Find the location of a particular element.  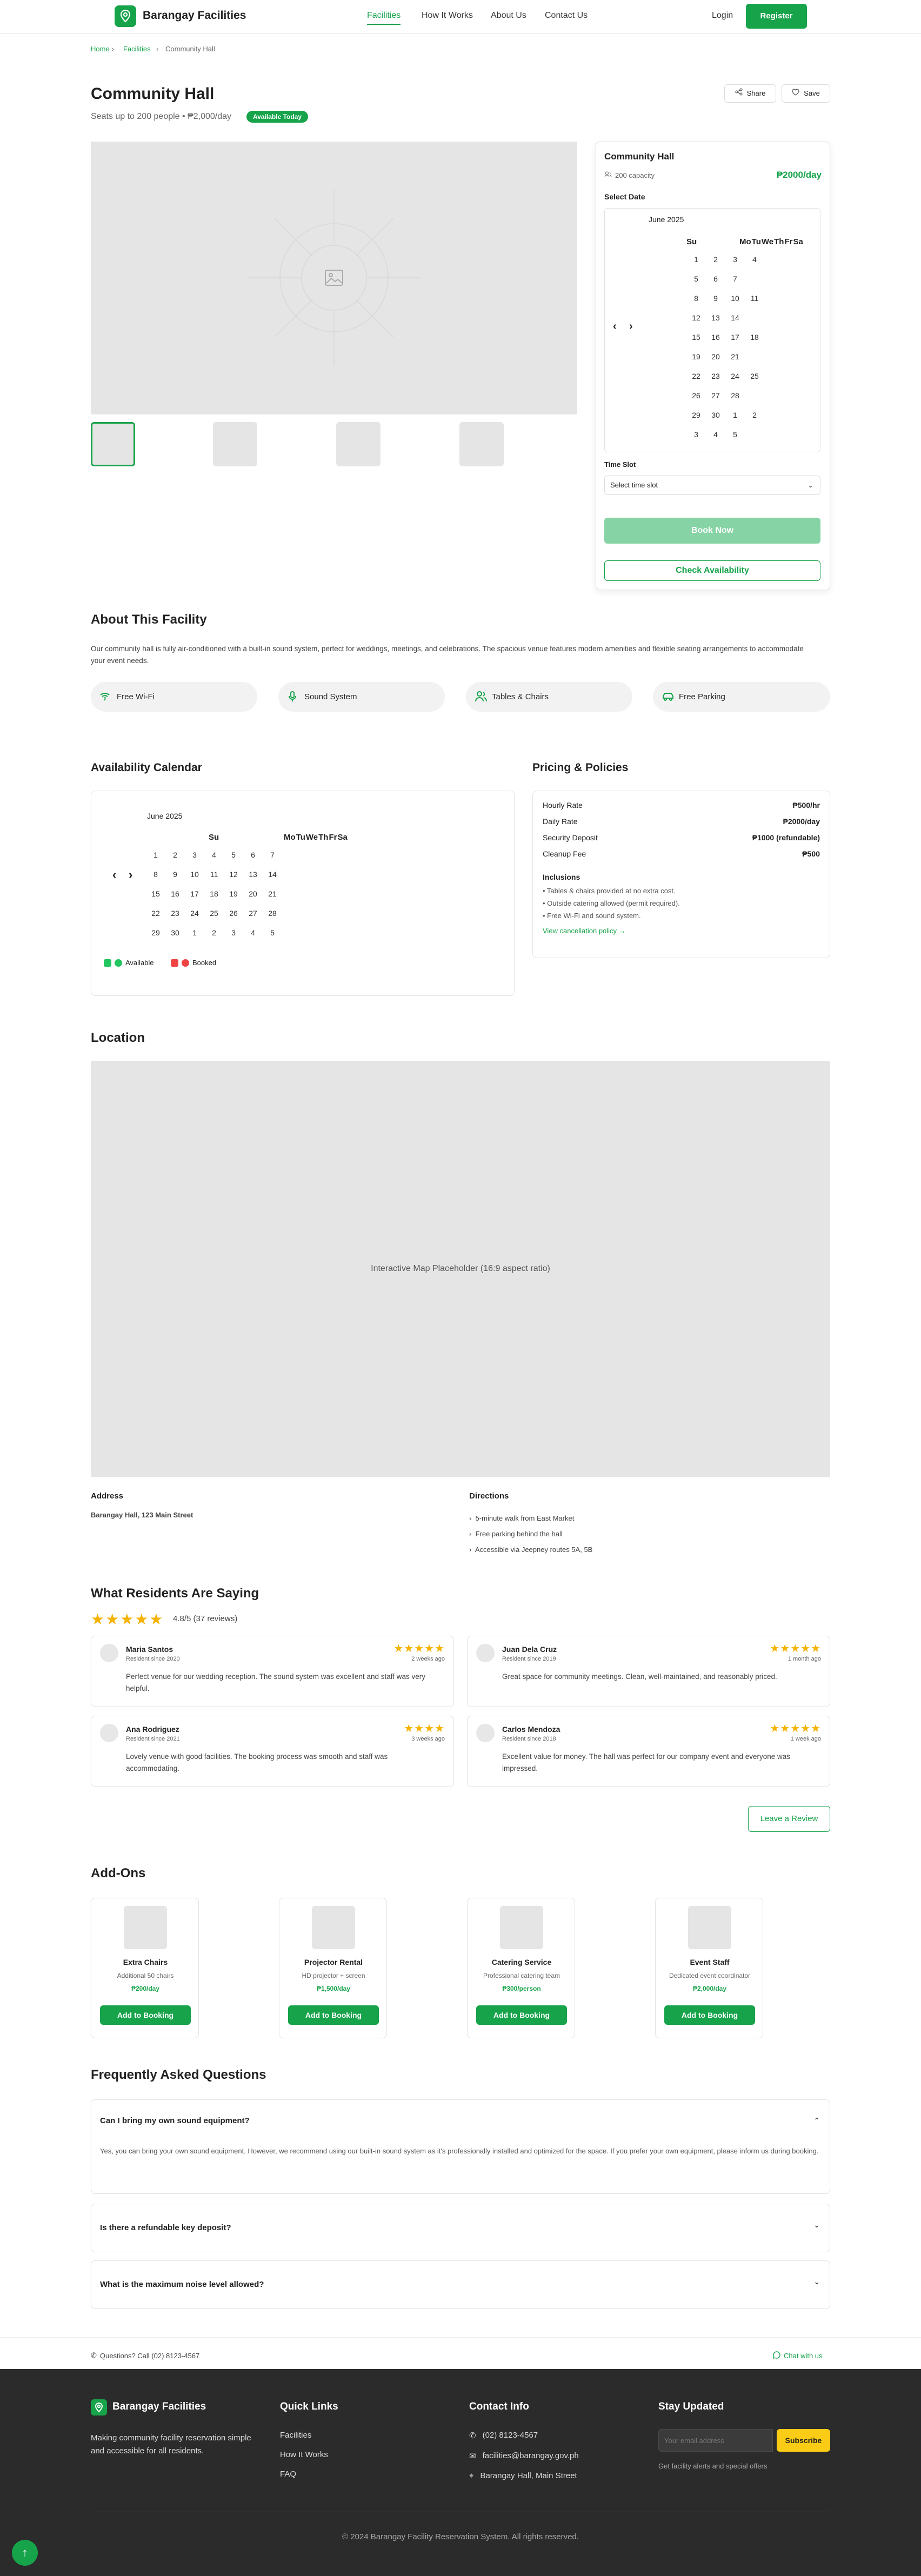

facility-main-image is located at coordinates (334, 278).